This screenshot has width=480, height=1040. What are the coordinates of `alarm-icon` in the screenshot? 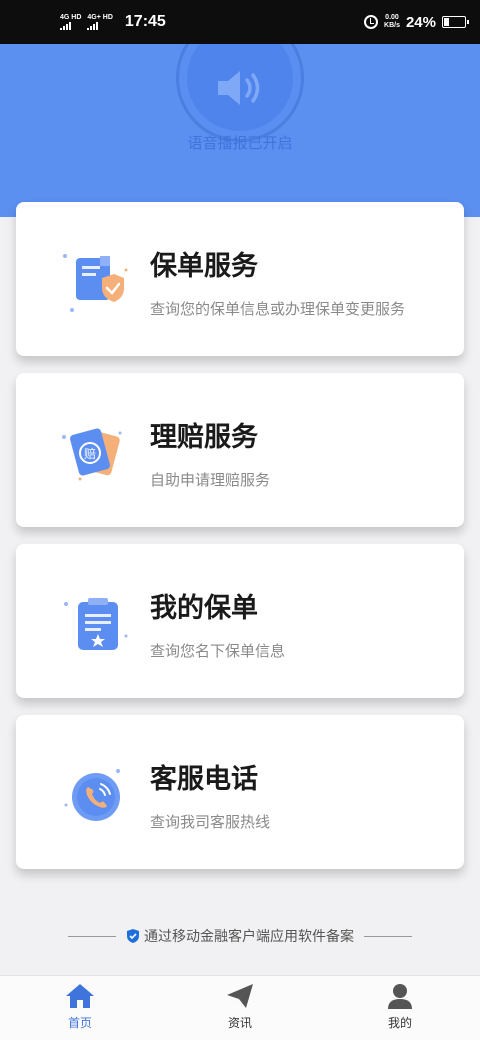 It's located at (371, 22).